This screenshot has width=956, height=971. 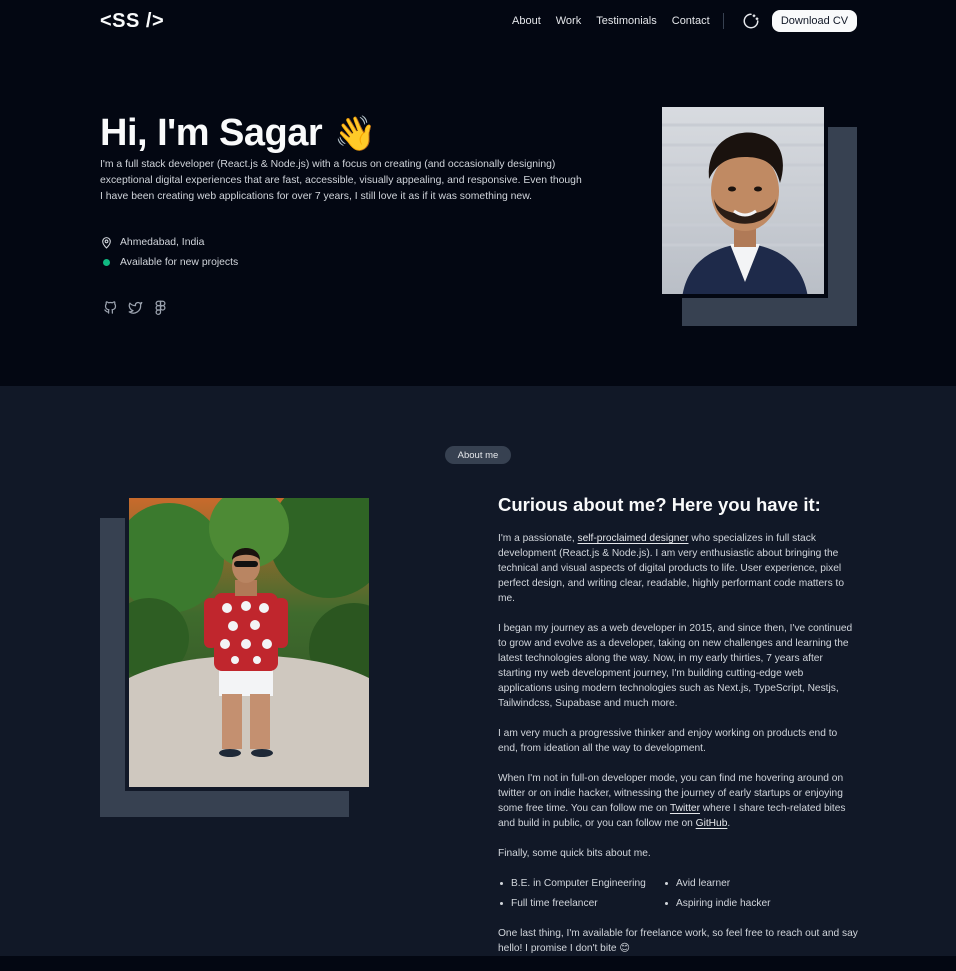 What do you see at coordinates (568, 21) in the screenshot?
I see `nav-work: Work` at bounding box center [568, 21].